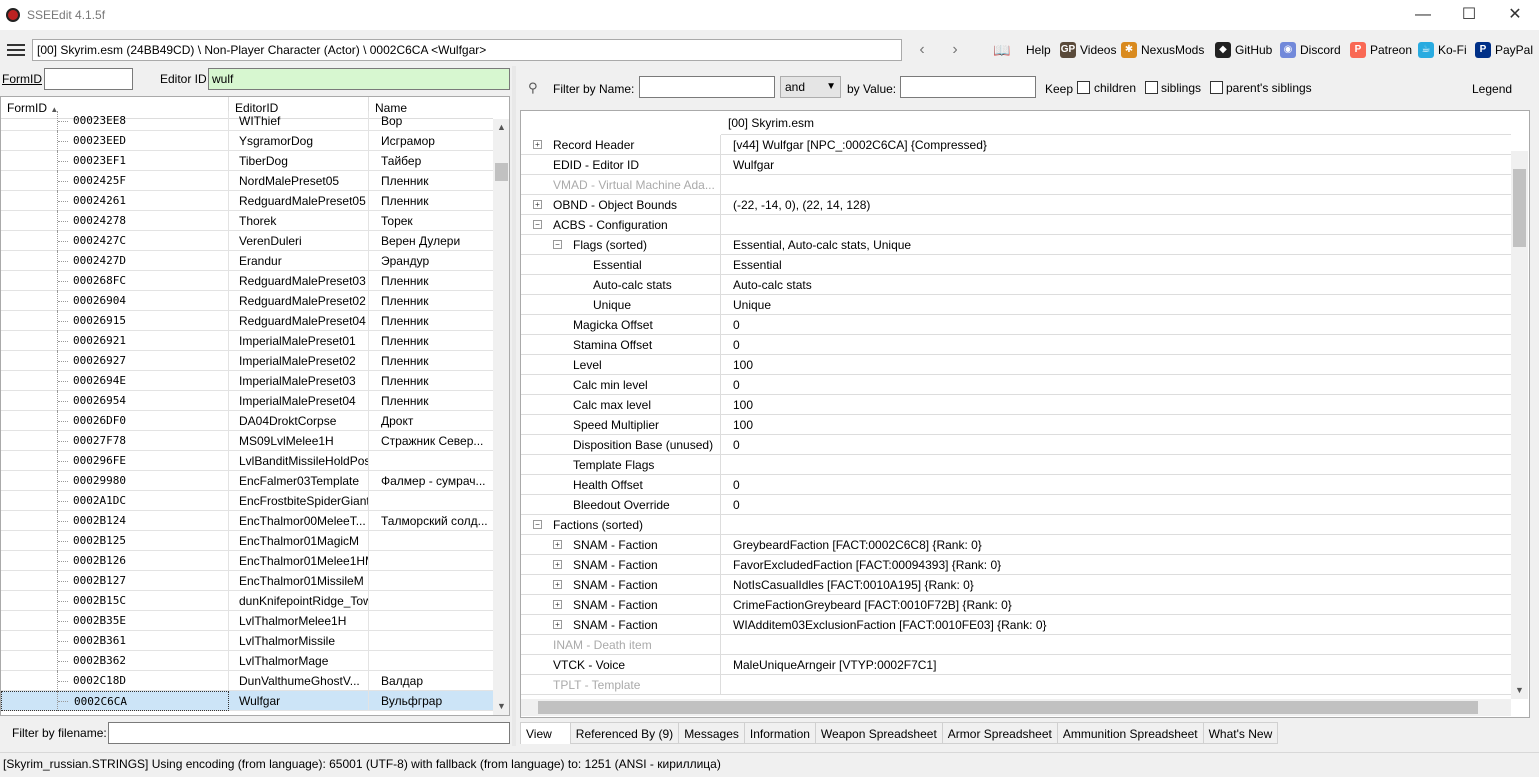 This screenshot has height=777, width=1539. What do you see at coordinates (1016, 345) in the screenshot?
I see `record-row: Stamina Offset 0` at bounding box center [1016, 345].